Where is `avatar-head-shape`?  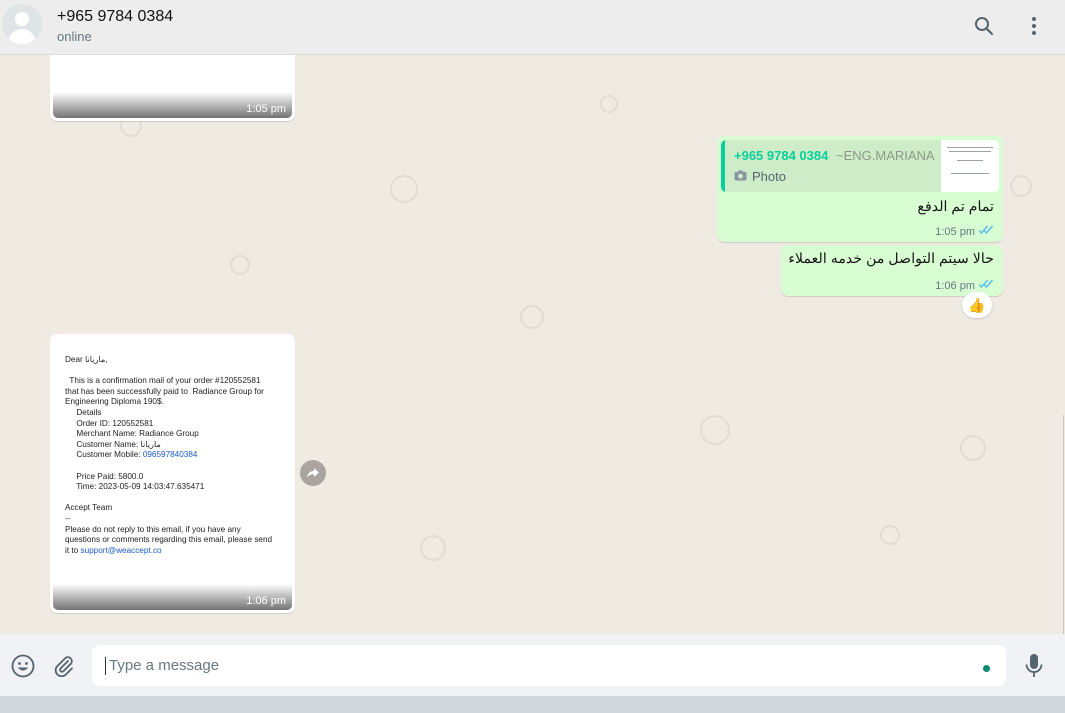
avatar-head-shape is located at coordinates (22, 19).